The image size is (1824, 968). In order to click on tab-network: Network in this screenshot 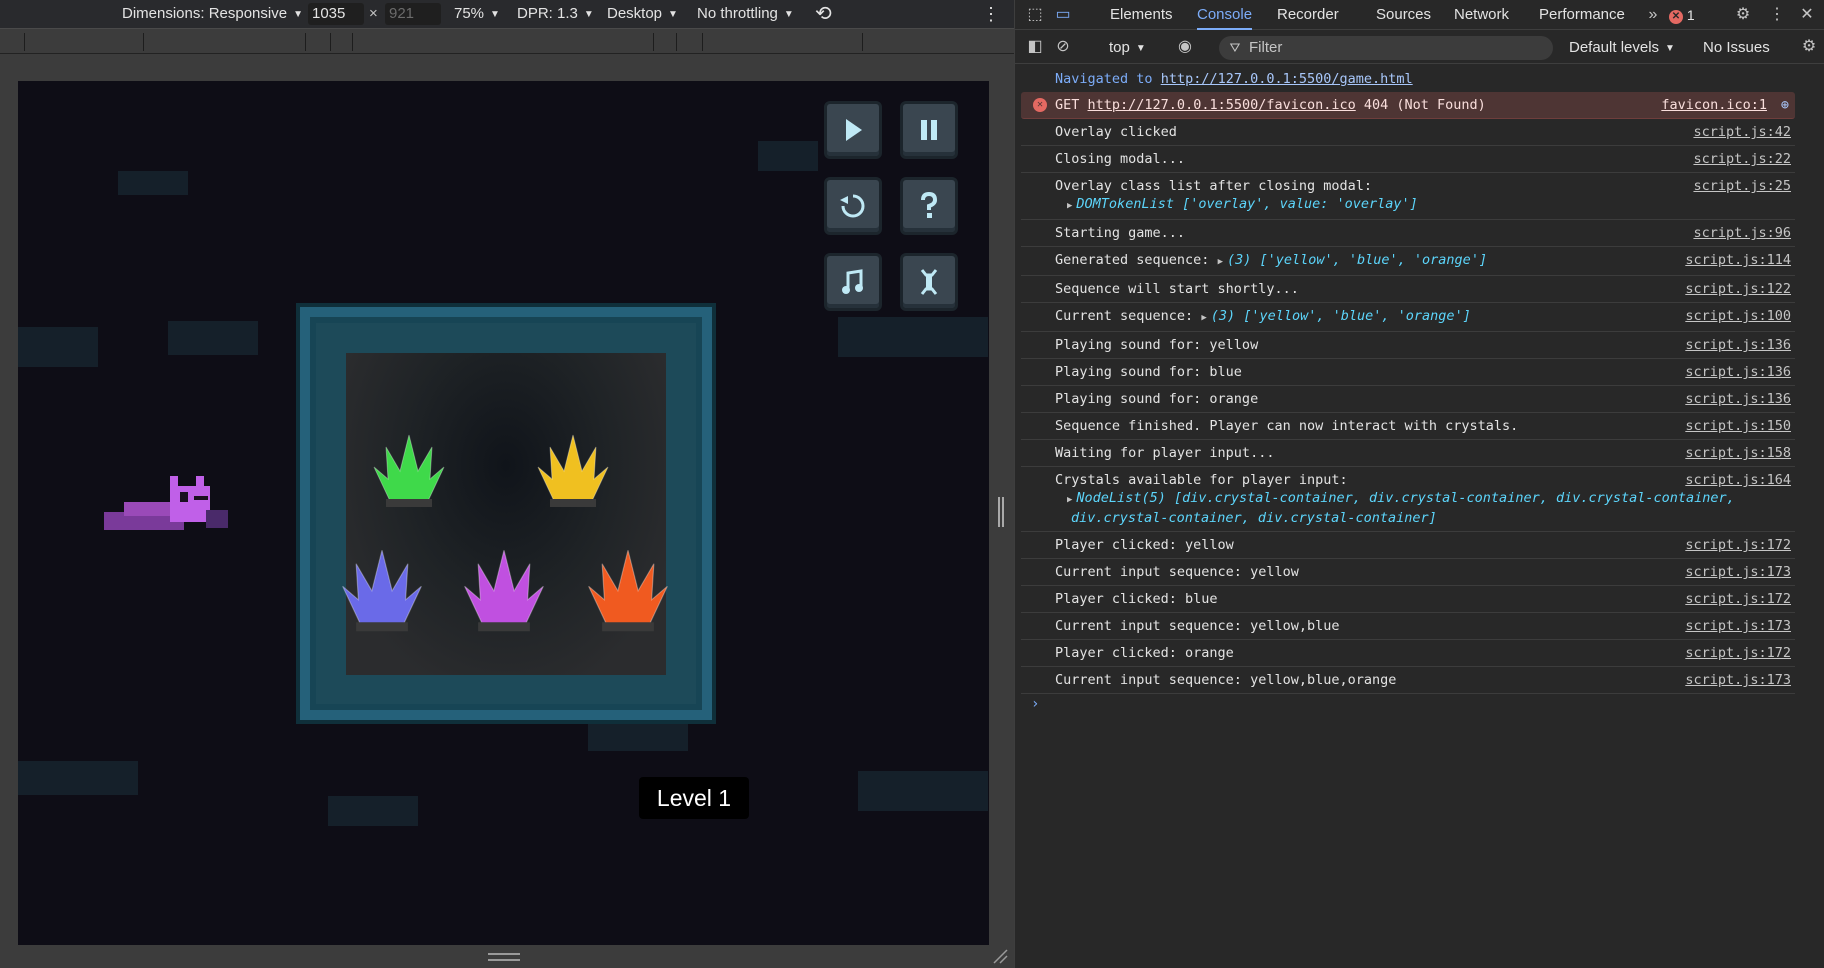, I will do `click(1481, 15)`.